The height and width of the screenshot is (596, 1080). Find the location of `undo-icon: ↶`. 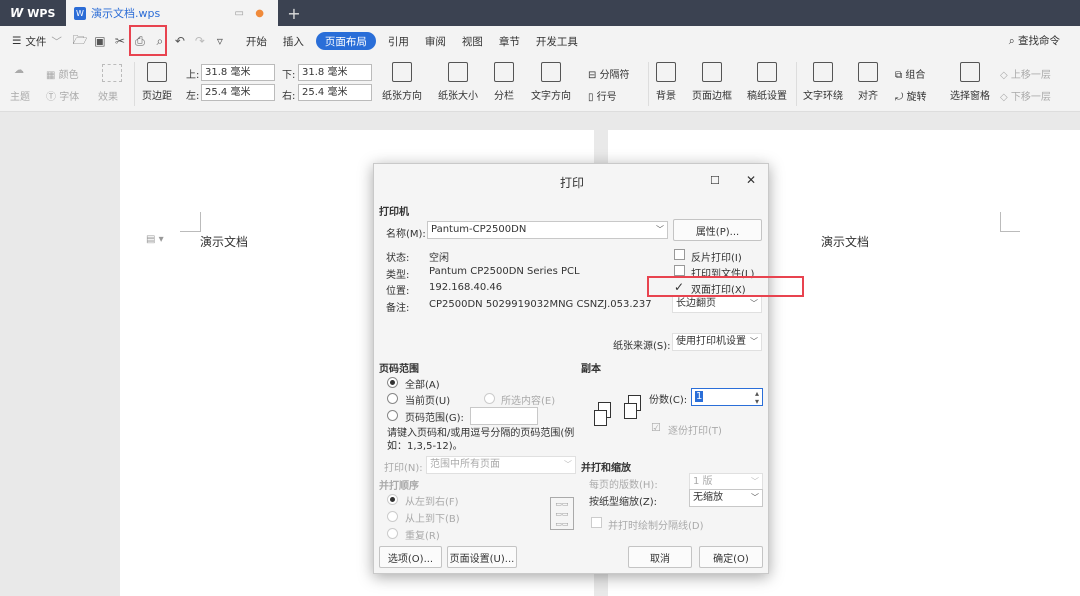

undo-icon: ↶ is located at coordinates (180, 41).